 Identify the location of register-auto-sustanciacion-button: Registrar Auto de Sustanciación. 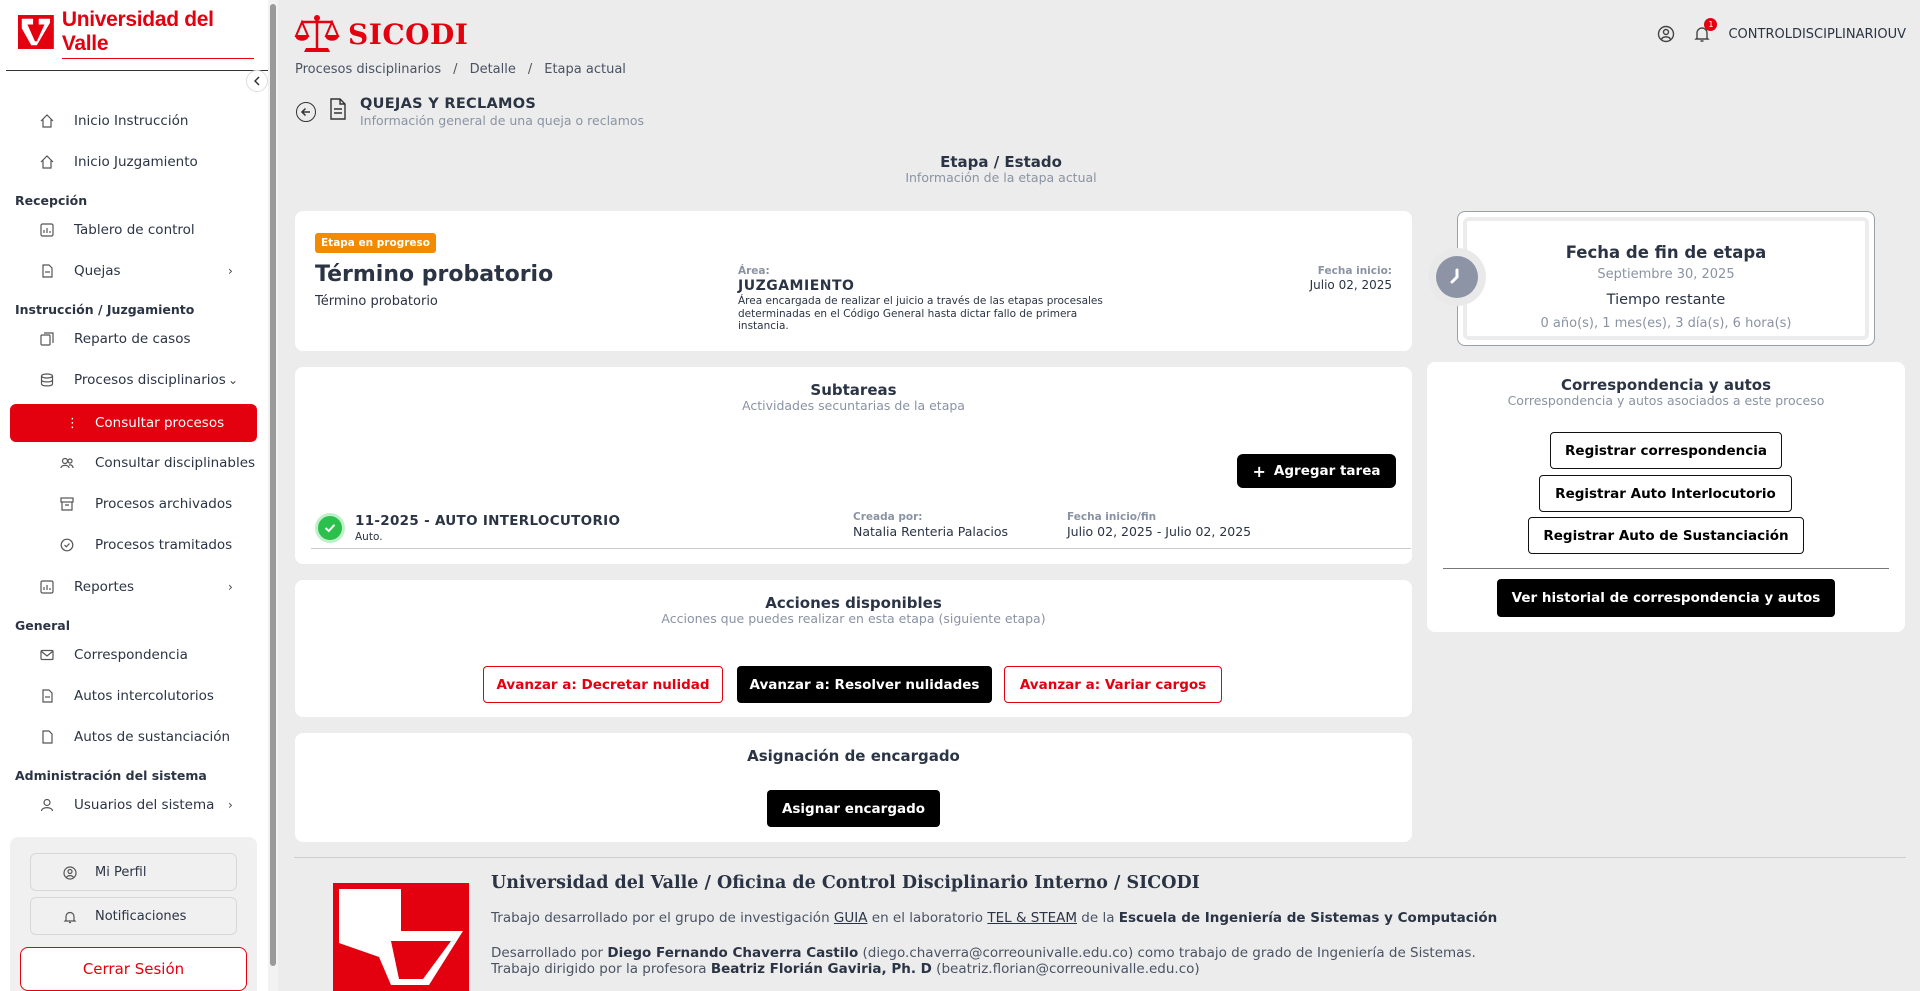
(1666, 535).